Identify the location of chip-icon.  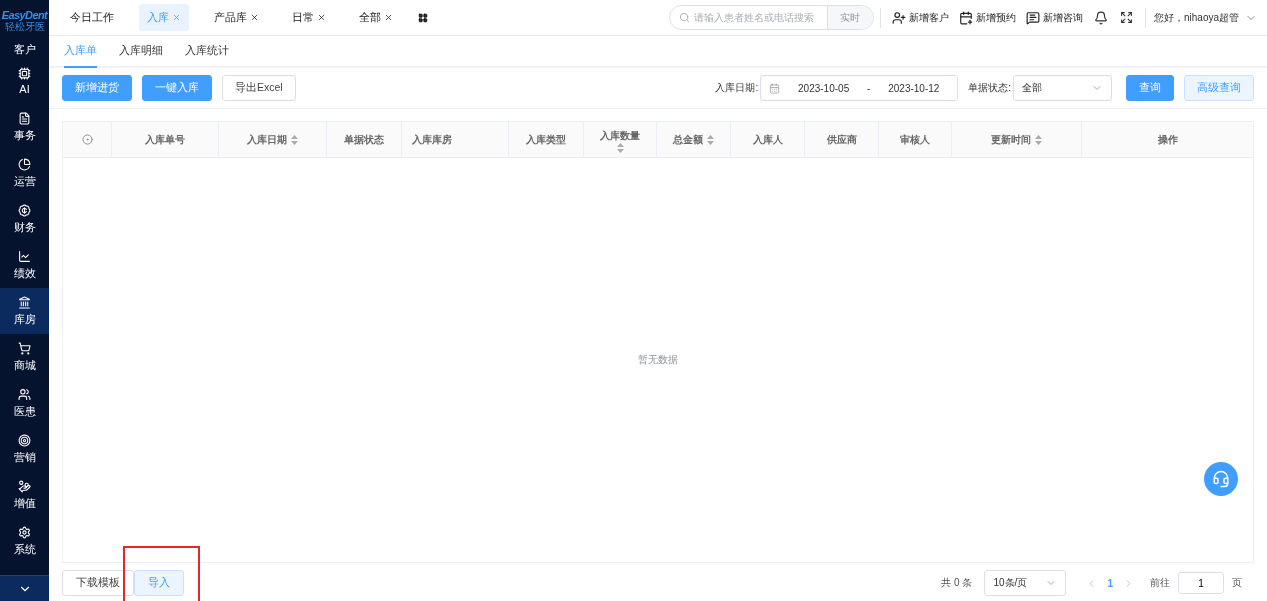
(24, 73).